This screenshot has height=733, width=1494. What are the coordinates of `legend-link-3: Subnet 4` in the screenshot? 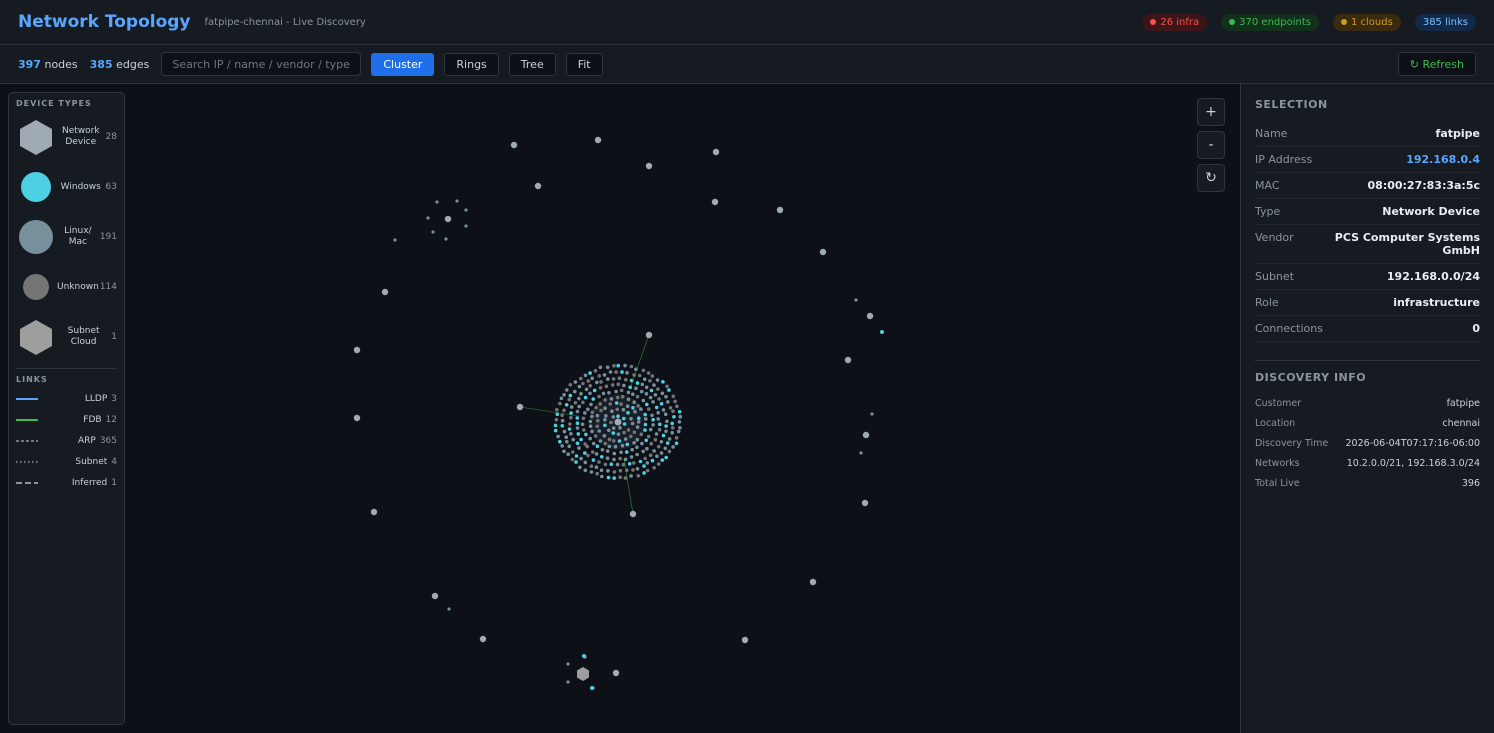 It's located at (66, 461).